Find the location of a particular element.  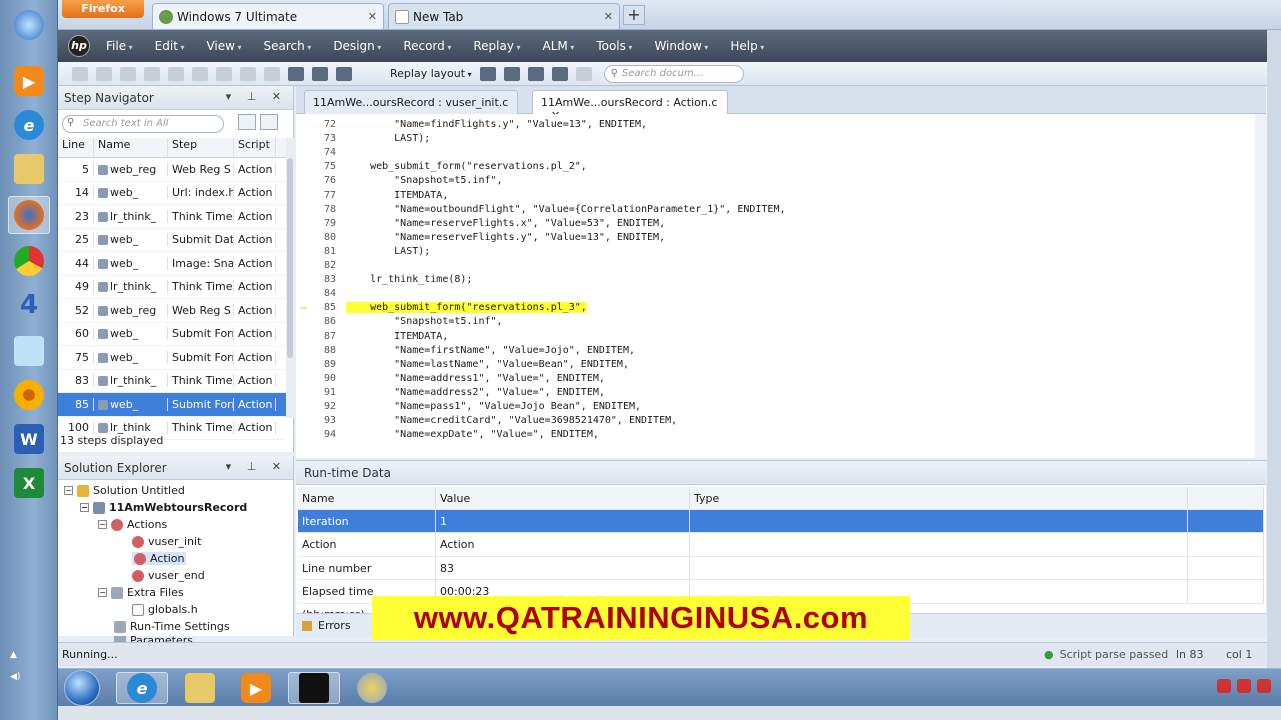

menu-file: File is located at coordinates (119, 46).